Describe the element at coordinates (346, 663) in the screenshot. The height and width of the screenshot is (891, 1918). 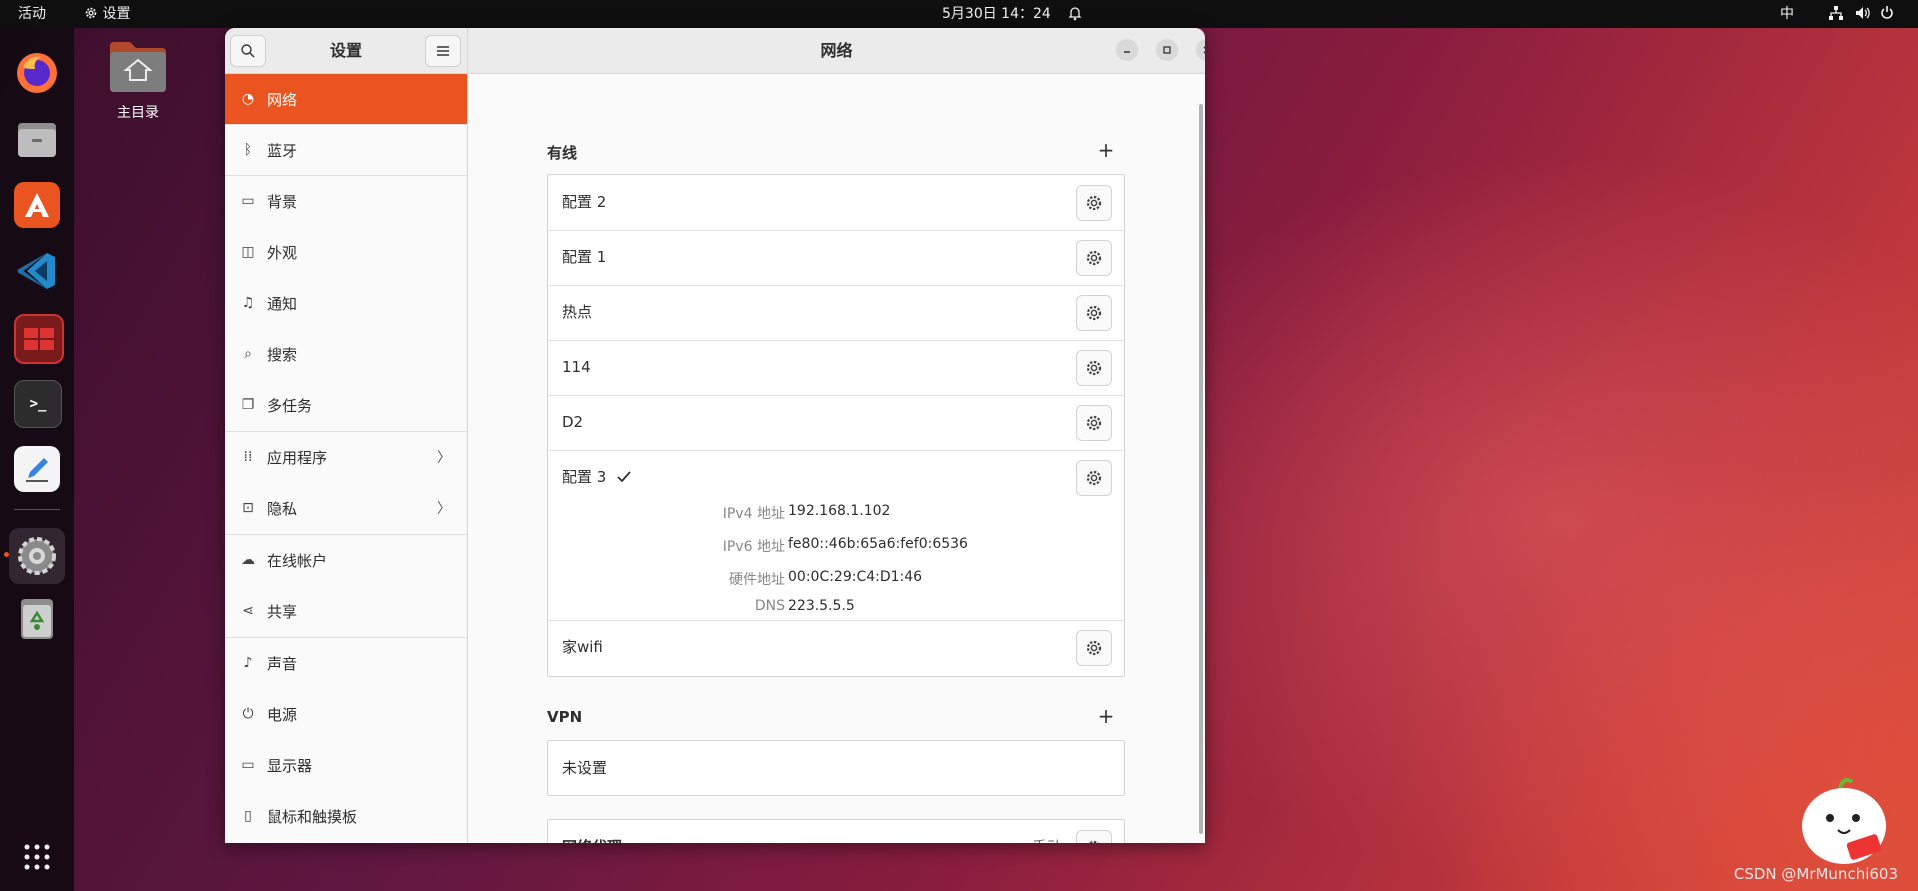
I see `sidebar-item-sound: ♪ 声音` at that location.